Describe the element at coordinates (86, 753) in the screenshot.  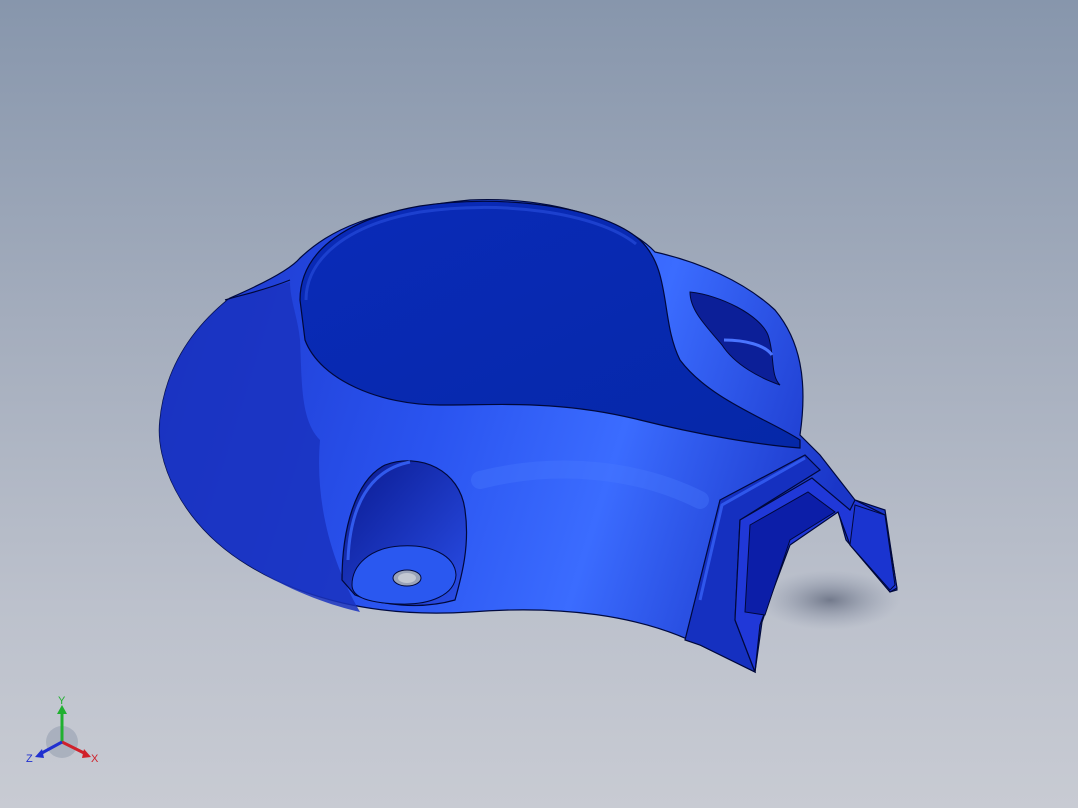
I see `x-axis-arrow-icon` at that location.